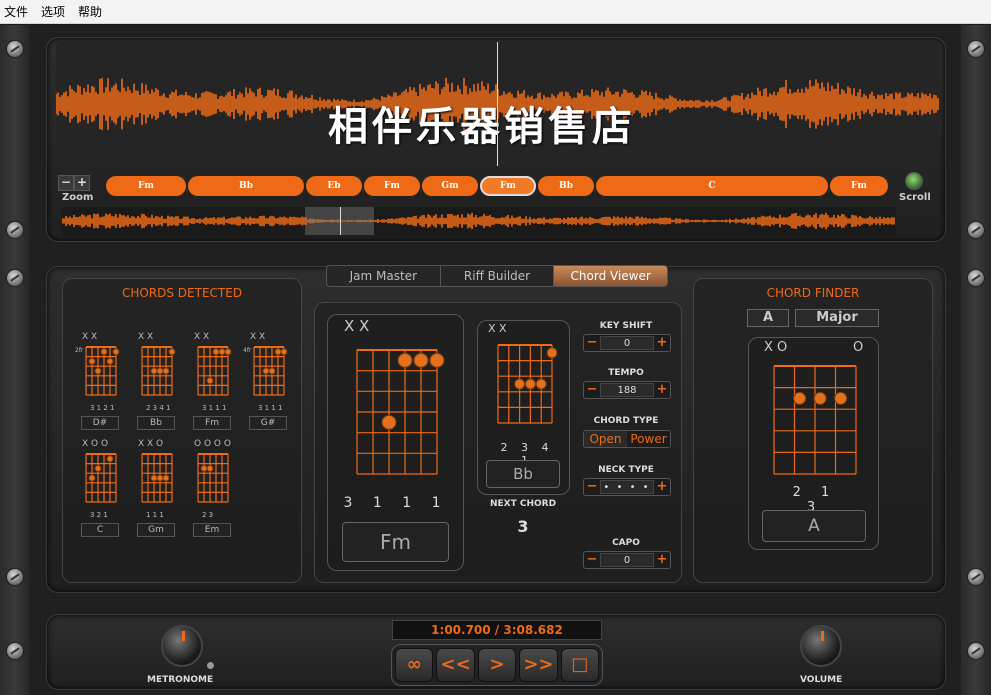 Image resolution: width=991 pixels, height=695 pixels. I want to click on playhead, so click(497, 104).